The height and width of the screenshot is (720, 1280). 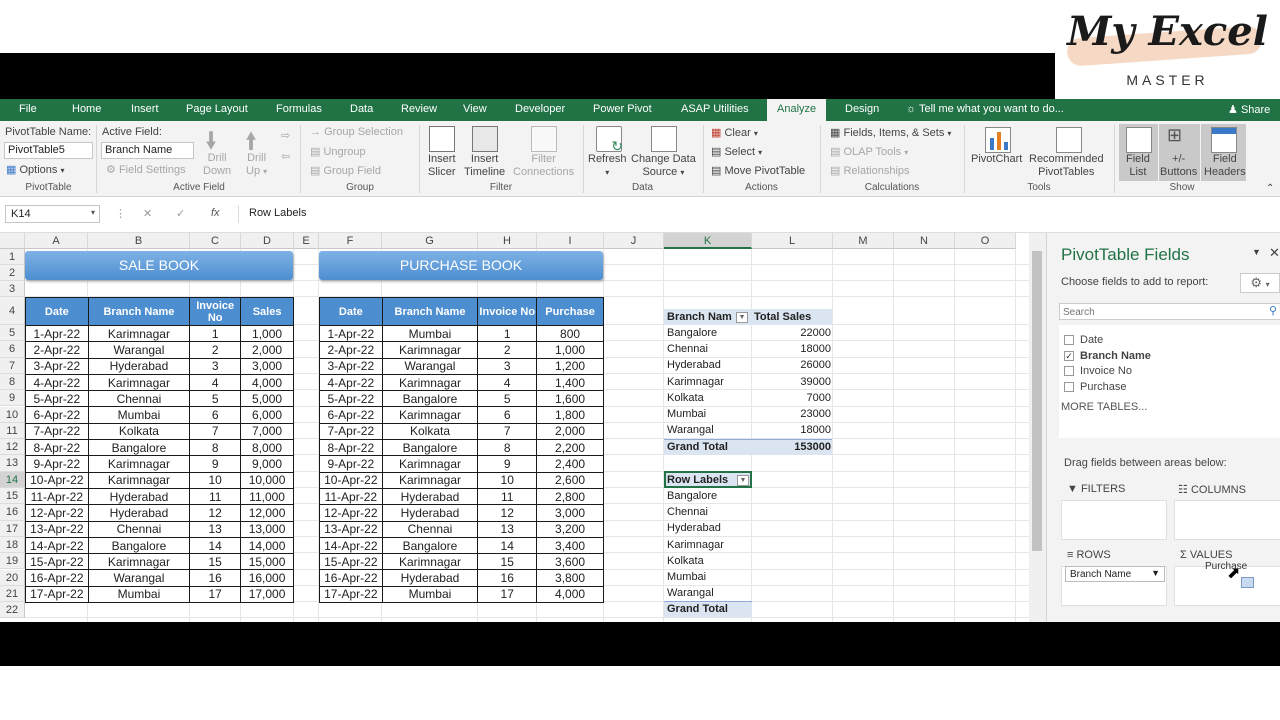 What do you see at coordinates (540, 109) in the screenshot?
I see `tab-developer: Developer` at bounding box center [540, 109].